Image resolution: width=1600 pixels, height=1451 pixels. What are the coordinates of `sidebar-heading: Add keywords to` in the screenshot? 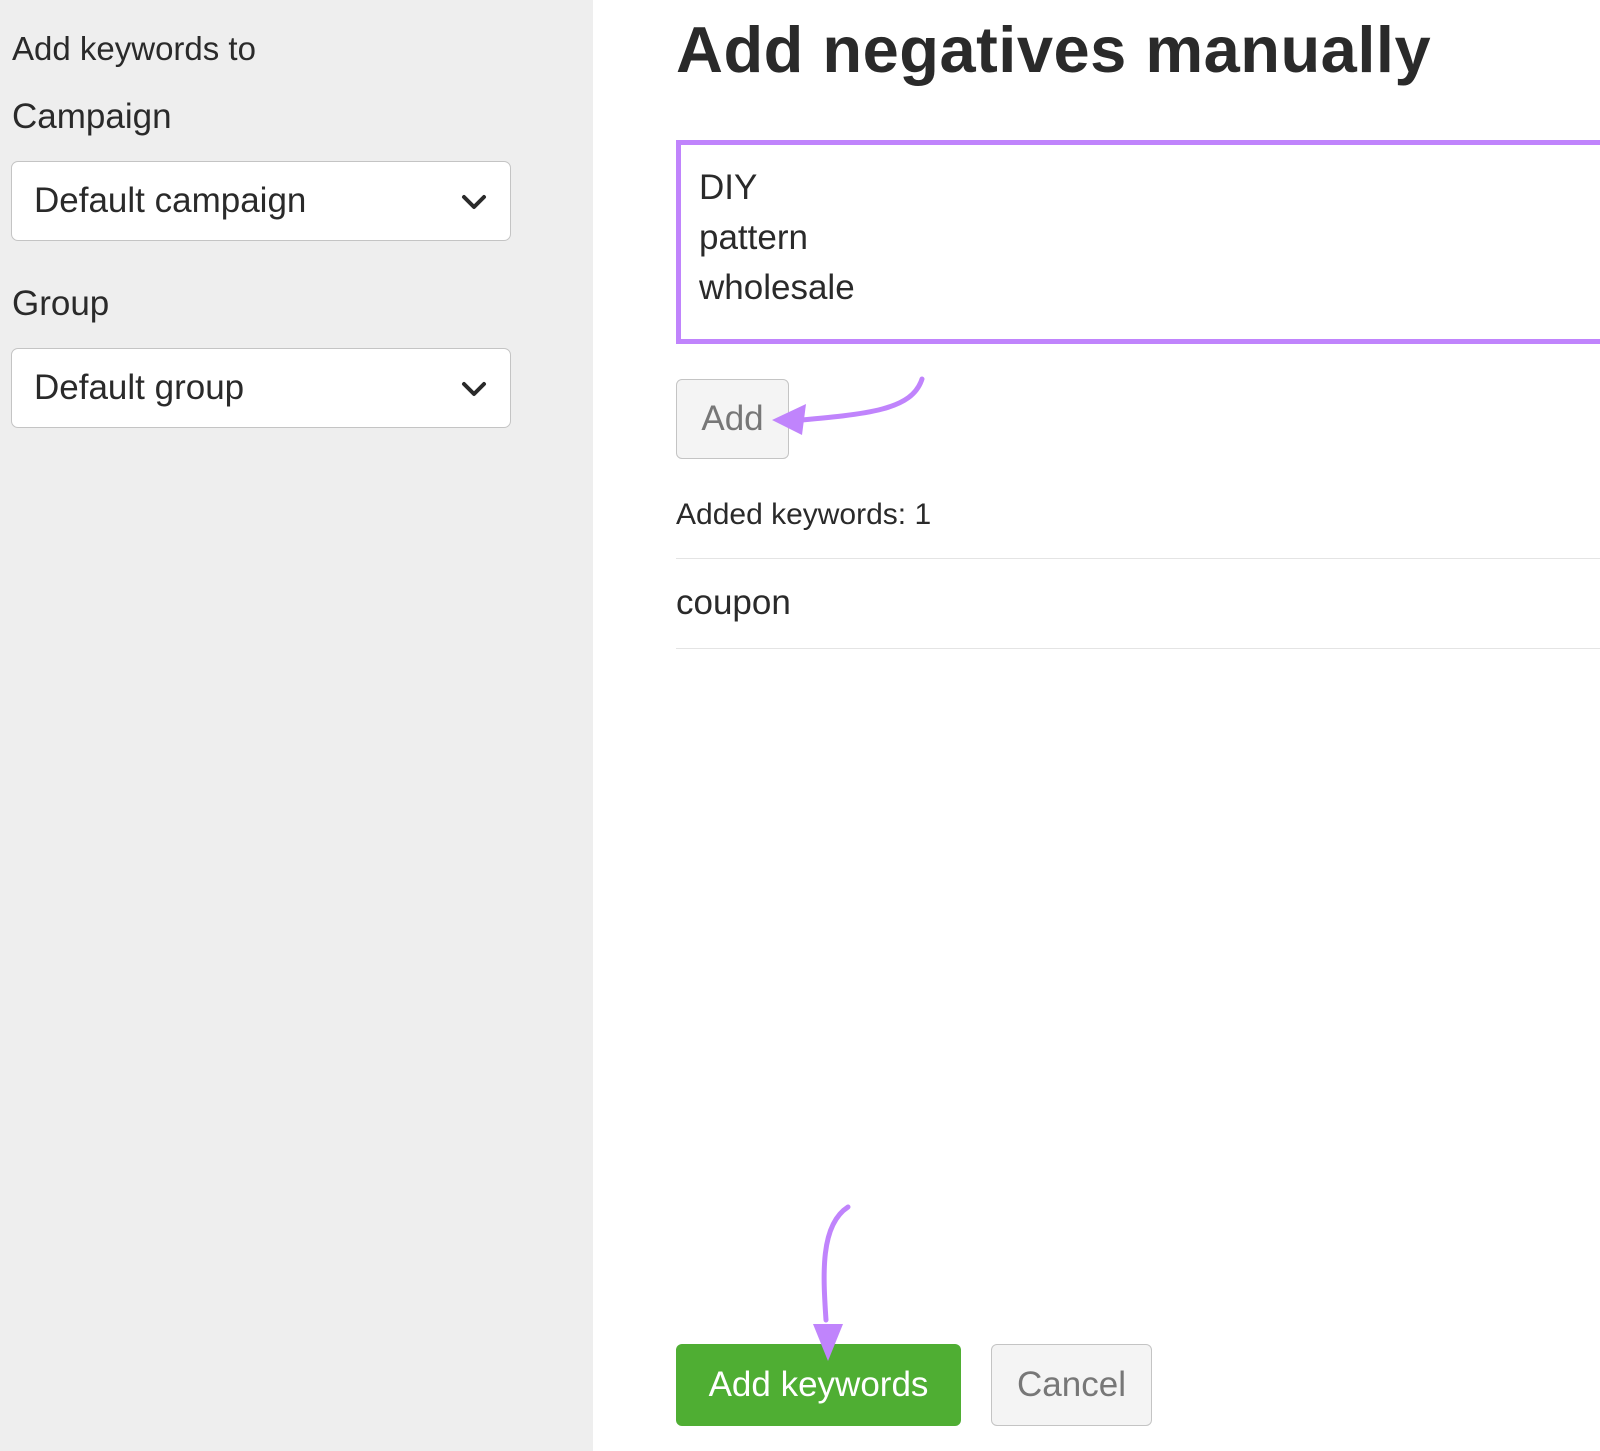 It's located at (134, 49).